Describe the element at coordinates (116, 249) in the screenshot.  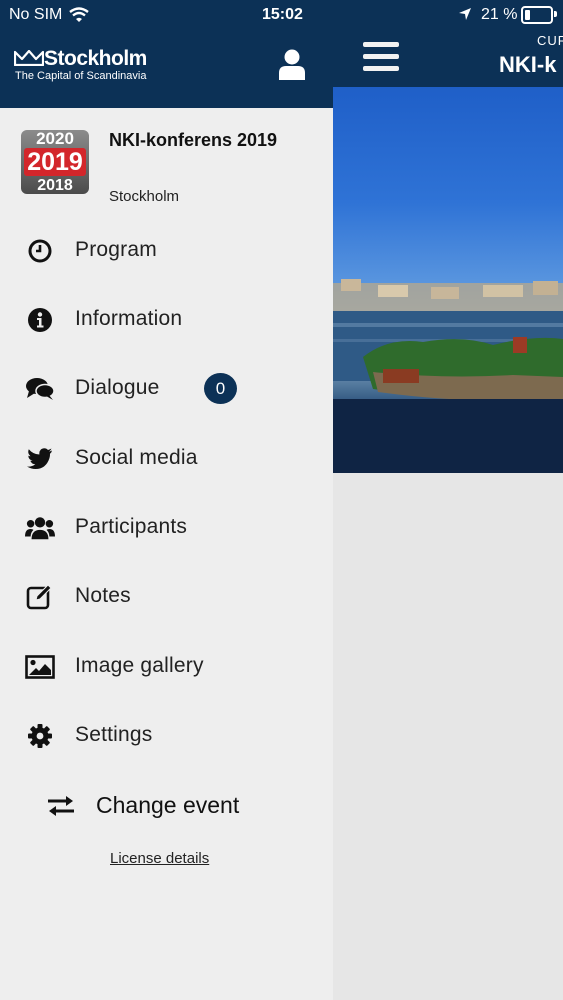
I see `menu-item-label: Program` at that location.